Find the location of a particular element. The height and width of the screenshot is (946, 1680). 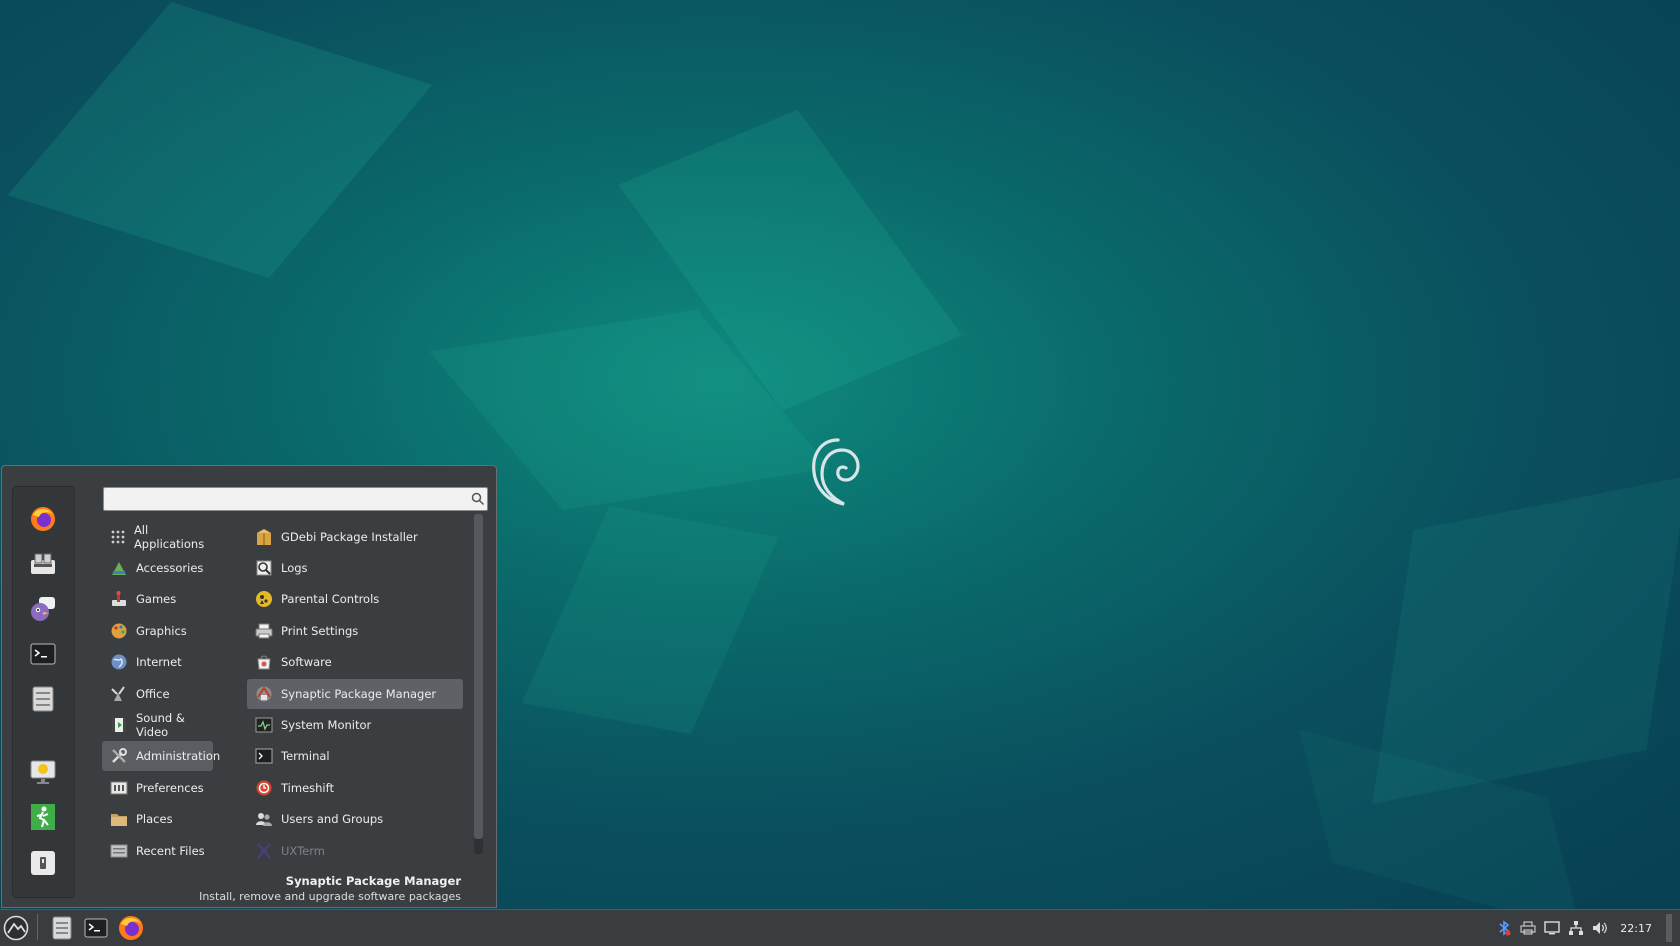

menu-logo-icon is located at coordinates (16, 928).